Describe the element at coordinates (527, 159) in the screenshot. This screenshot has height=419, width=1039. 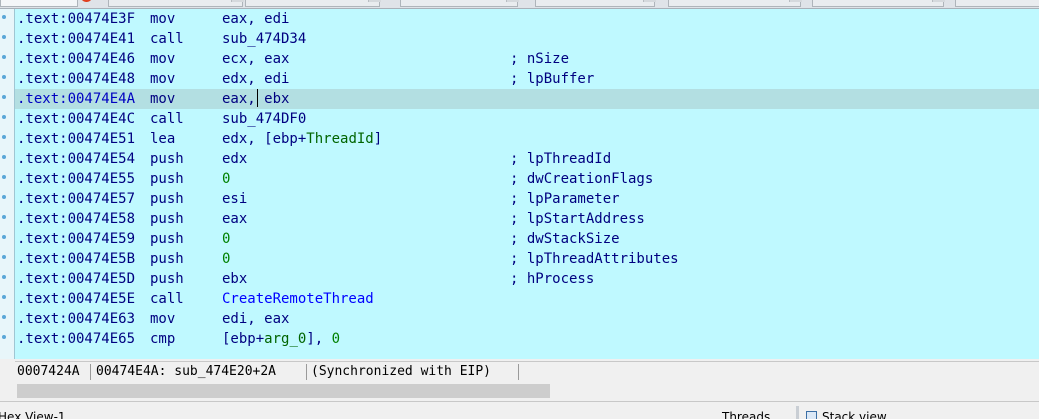
I see `code-line: .text:00474E54 push edx ; lpThreadId` at that location.